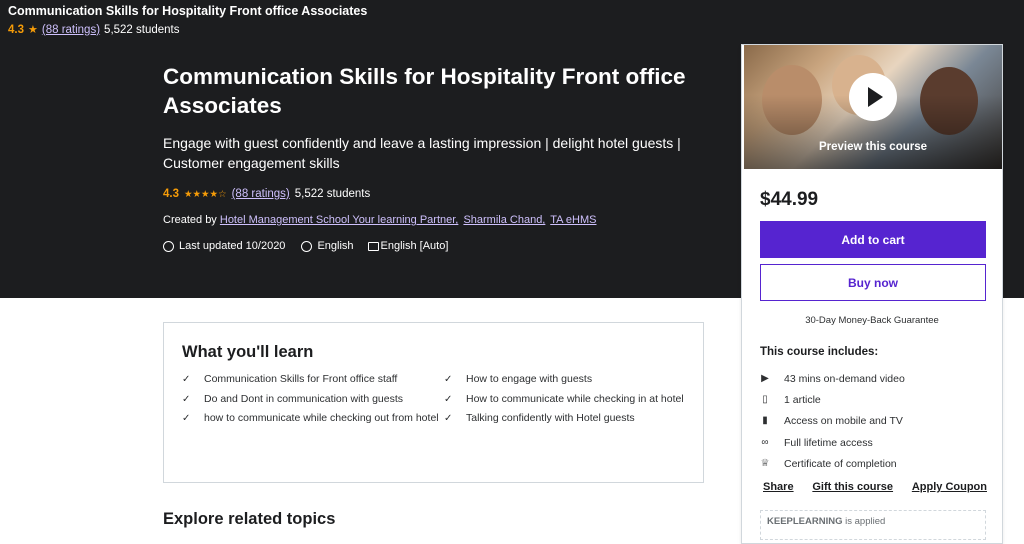 The height and width of the screenshot is (544, 1024). I want to click on sticky-students-count: 5,522 students, so click(142, 29).